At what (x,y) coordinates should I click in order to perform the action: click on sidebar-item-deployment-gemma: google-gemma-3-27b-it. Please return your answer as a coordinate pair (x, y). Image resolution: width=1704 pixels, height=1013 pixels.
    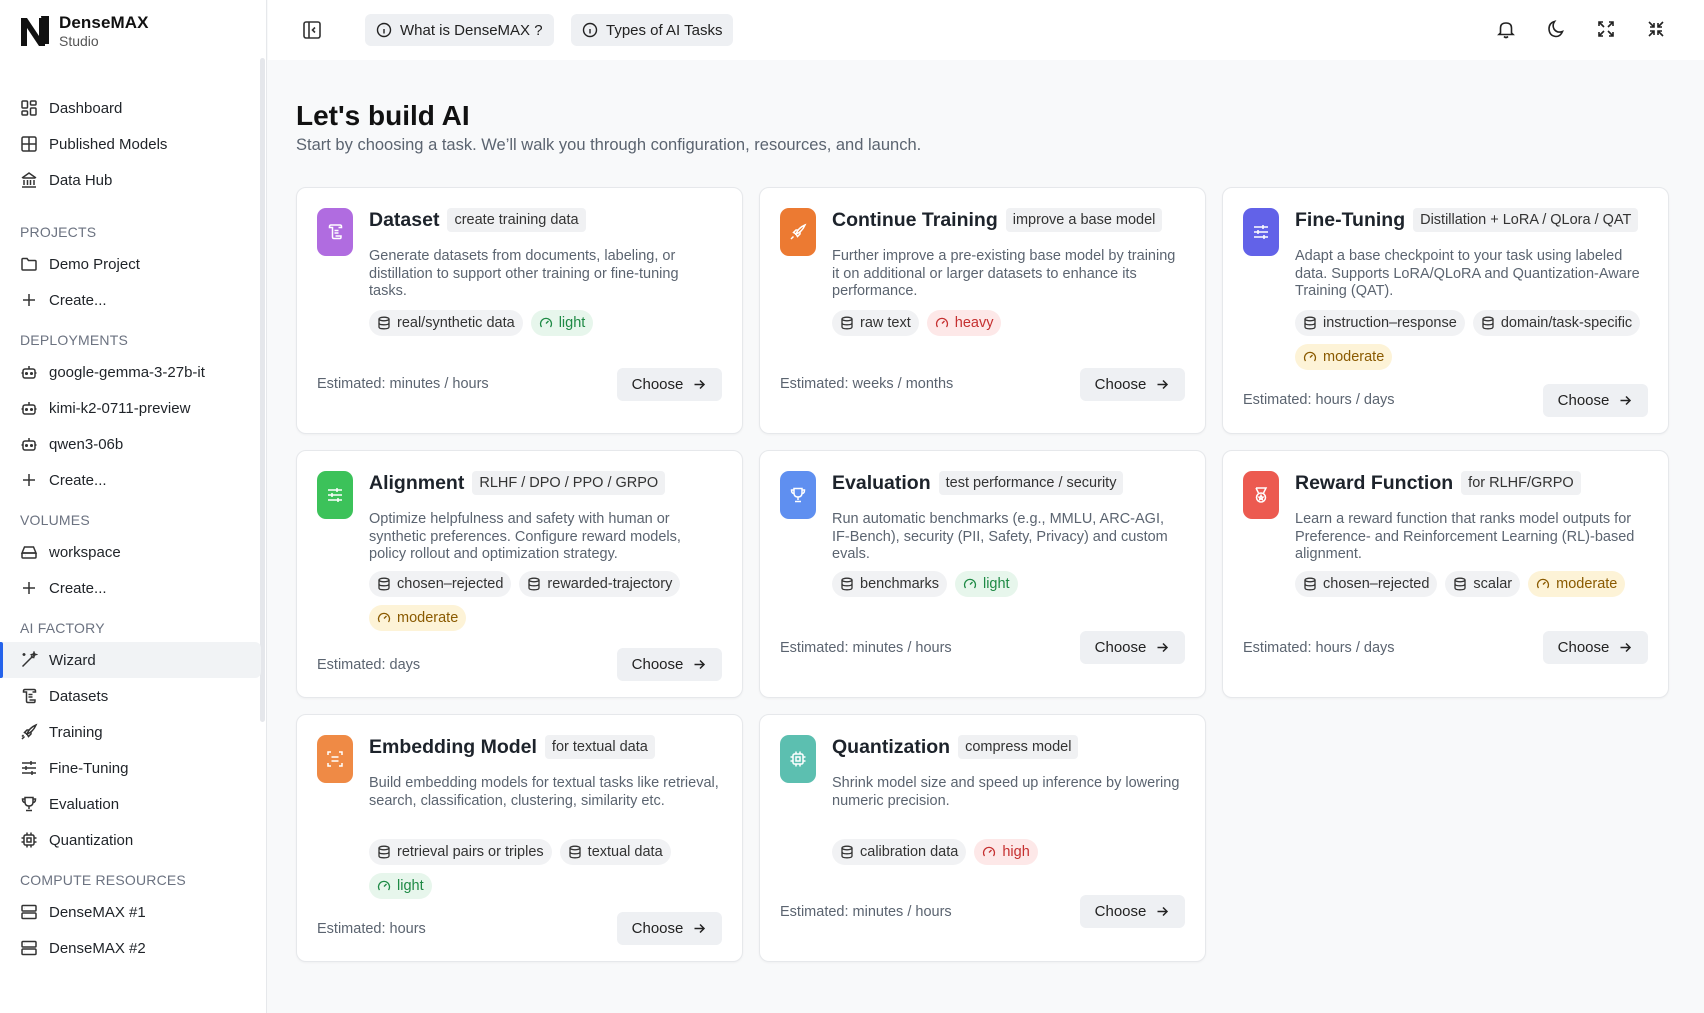
    Looking at the image, I should click on (130, 372).